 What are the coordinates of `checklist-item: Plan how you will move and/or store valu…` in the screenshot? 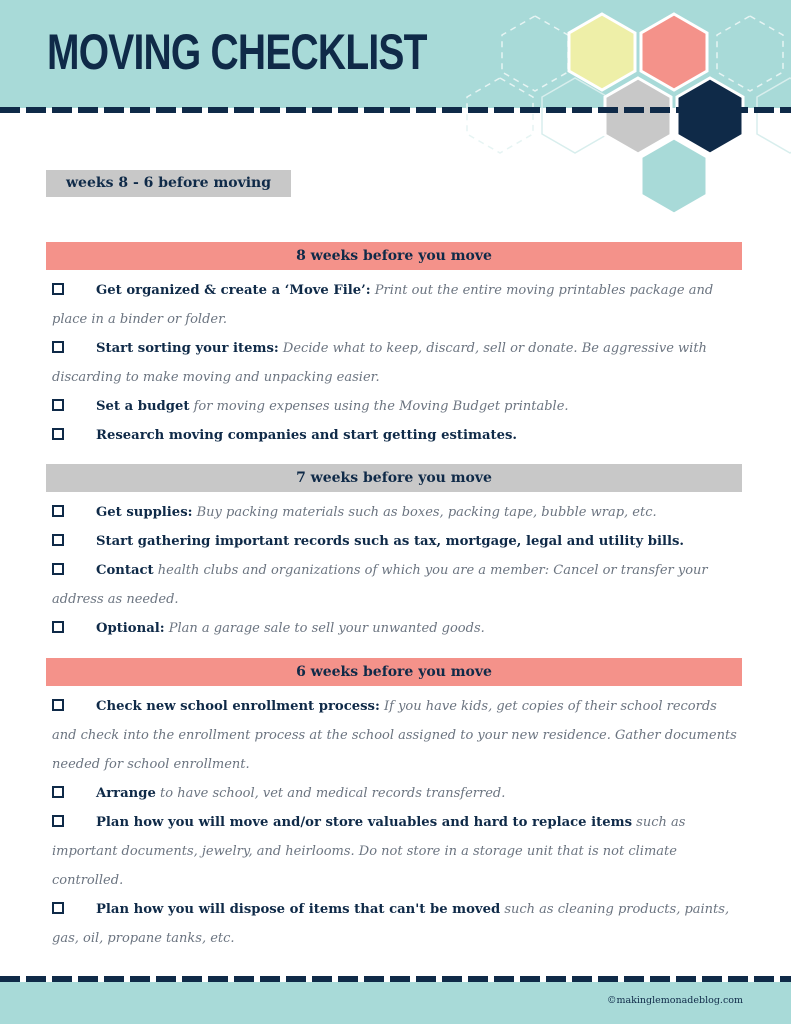 It's located at (397, 851).